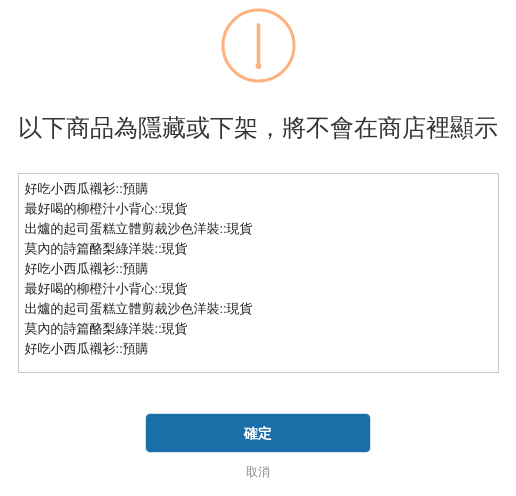 This screenshot has width=516, height=496. Describe the element at coordinates (258, 129) in the screenshot. I see `dialog-title: 以下商品為隱藏或下架，將不會在商店裡顯示` at that location.